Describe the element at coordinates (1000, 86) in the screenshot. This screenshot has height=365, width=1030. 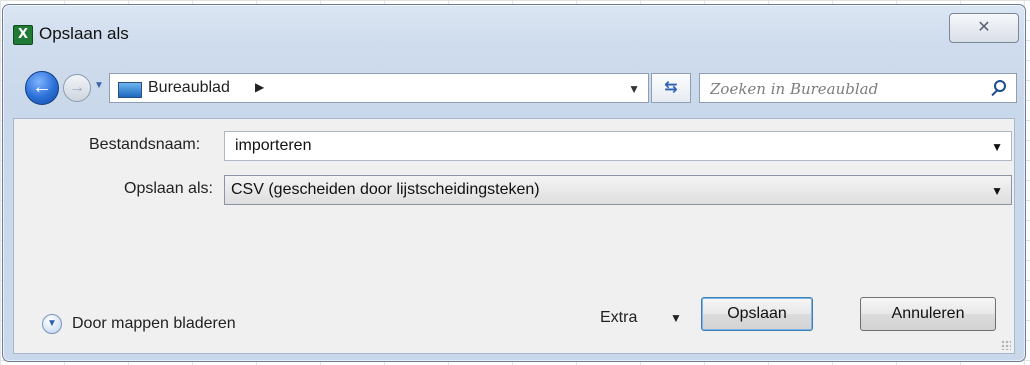
I see `search-icon` at that location.